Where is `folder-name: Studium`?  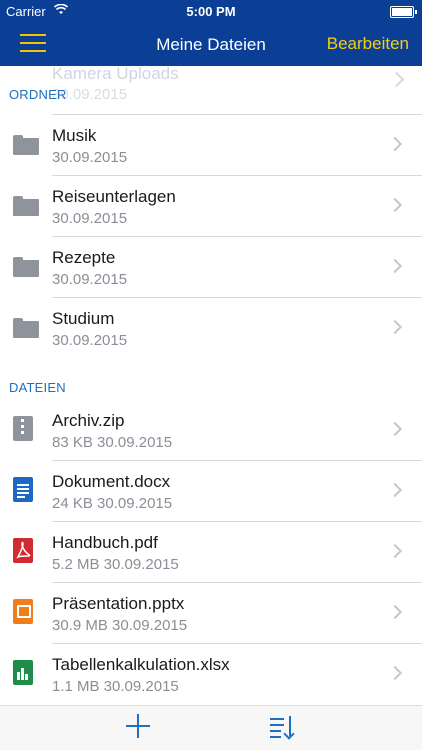
folder-name: Studium is located at coordinates (83, 318).